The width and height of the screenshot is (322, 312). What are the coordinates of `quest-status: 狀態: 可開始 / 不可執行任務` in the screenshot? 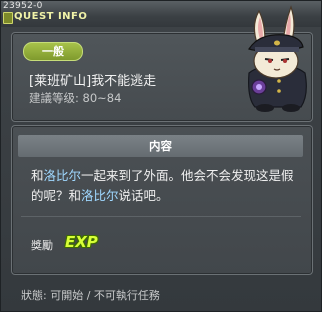 It's located at (90, 295).